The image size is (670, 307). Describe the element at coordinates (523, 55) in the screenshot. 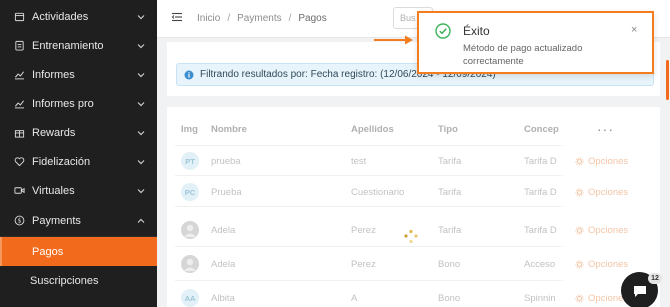

I see `toast-message: Método de pago actualizado correctamente` at that location.